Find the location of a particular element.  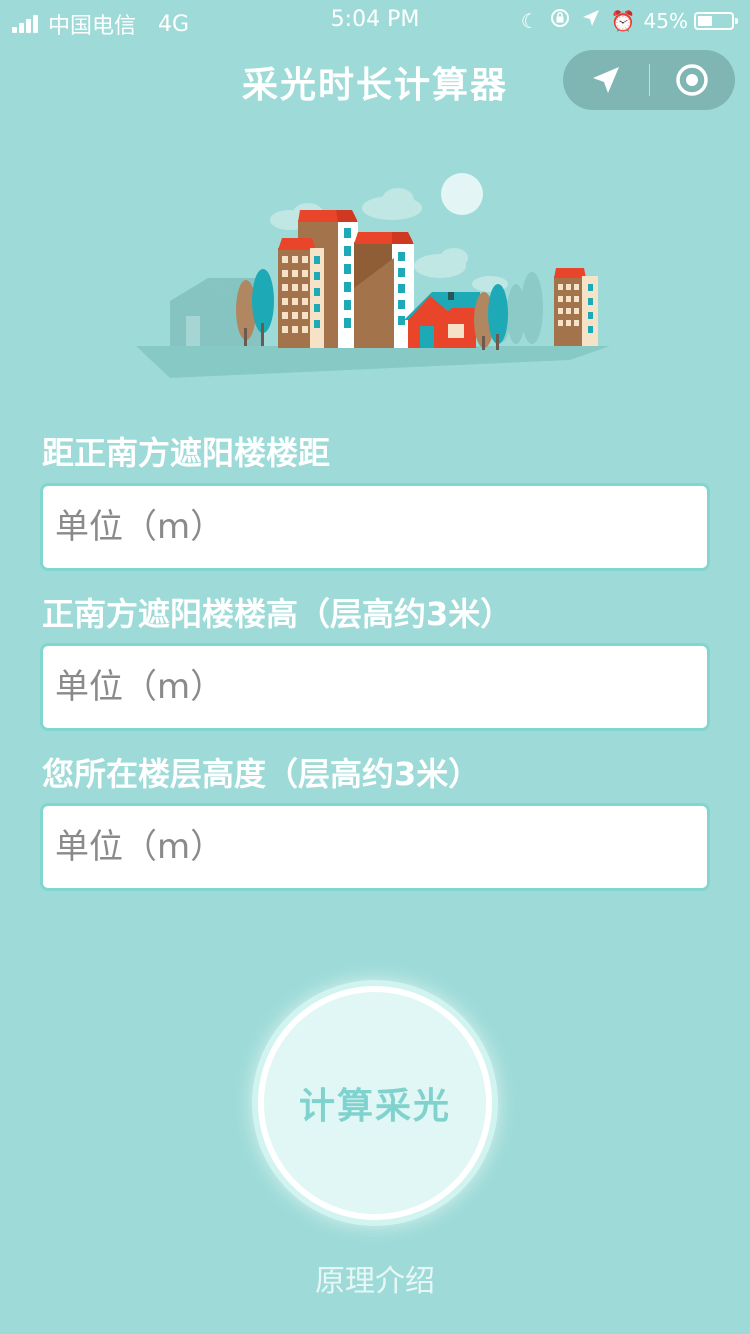

status-bar: 中国电信 4G 5:04 PM ☾ ⏰ 45% is located at coordinates (375, 20).